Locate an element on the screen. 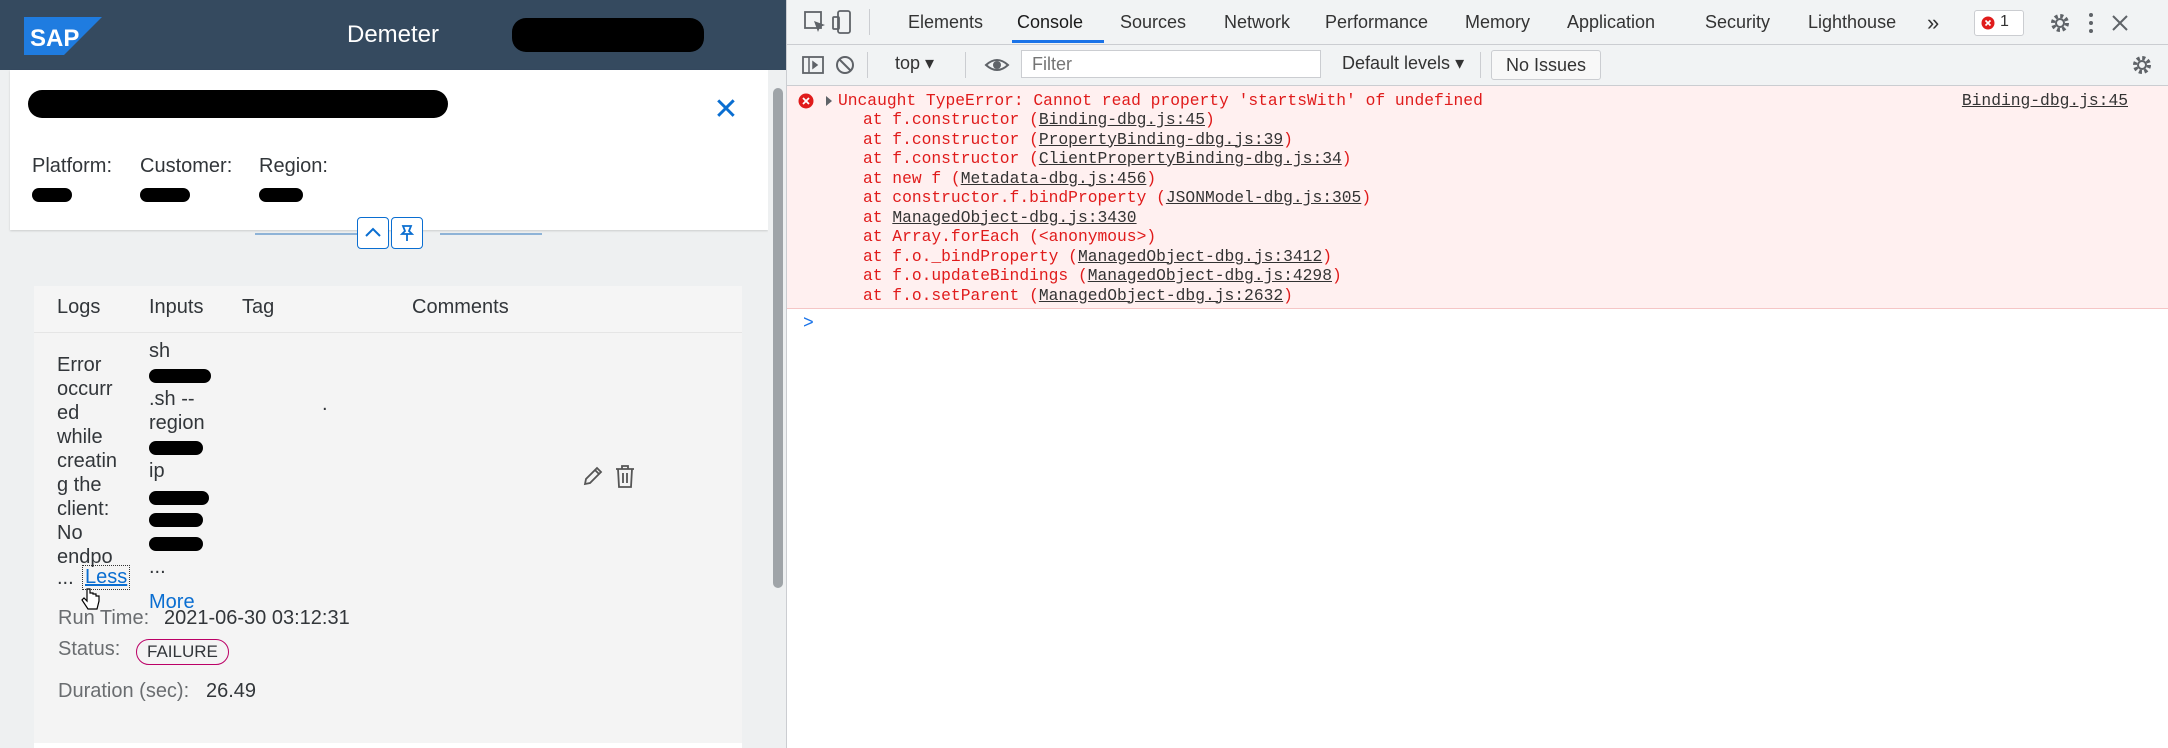  tab-elements: Elements is located at coordinates (945, 22).